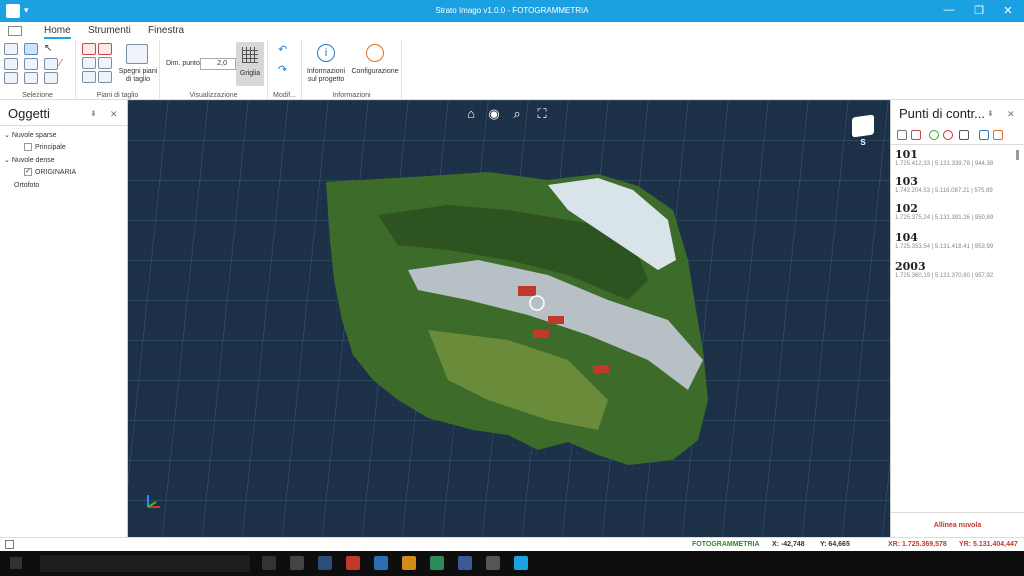 This screenshot has width=1024, height=576. I want to click on redo-icon: ↷, so click(282, 70).